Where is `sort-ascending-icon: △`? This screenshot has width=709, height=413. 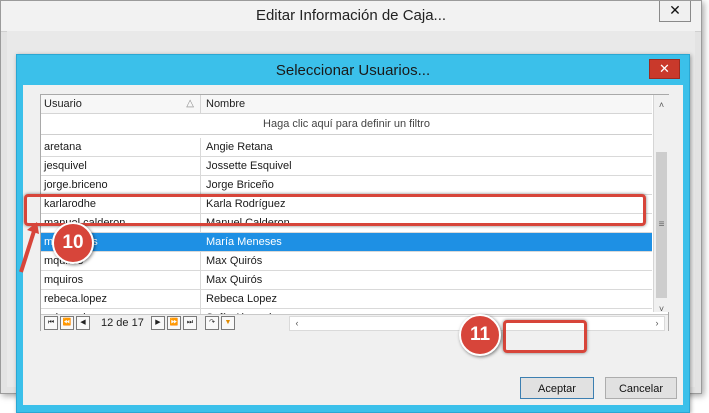
sort-ascending-icon: △ is located at coordinates (190, 103).